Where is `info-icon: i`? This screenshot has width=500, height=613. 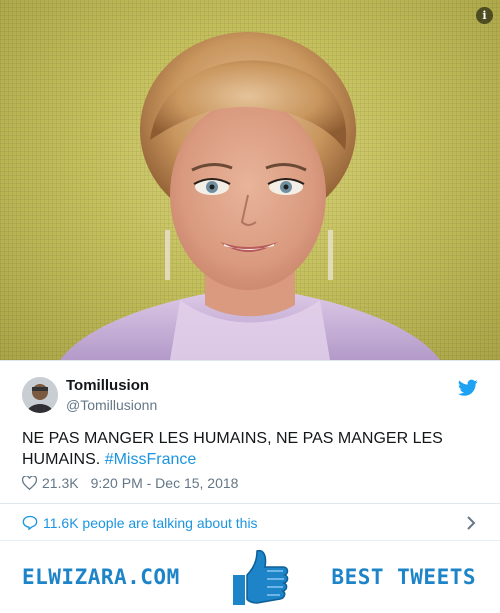
info-icon: i is located at coordinates (484, 15).